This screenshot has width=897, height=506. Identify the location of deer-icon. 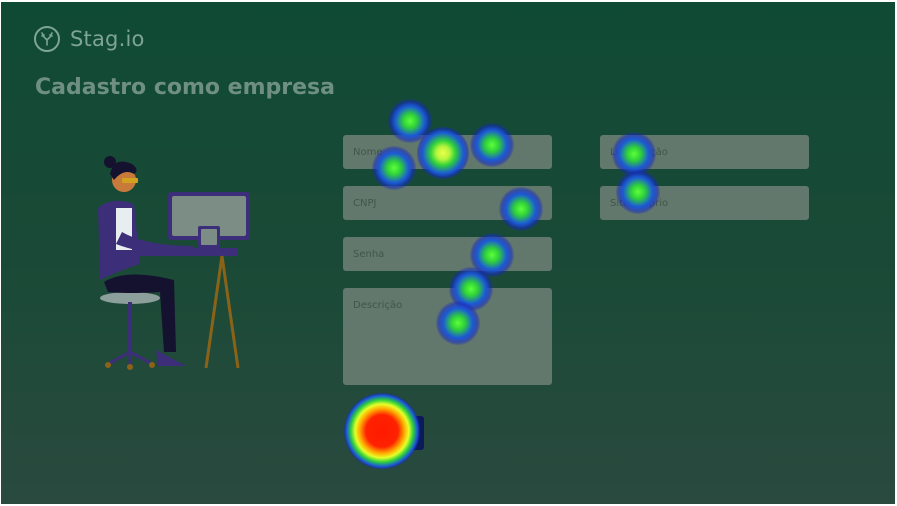
(47, 39).